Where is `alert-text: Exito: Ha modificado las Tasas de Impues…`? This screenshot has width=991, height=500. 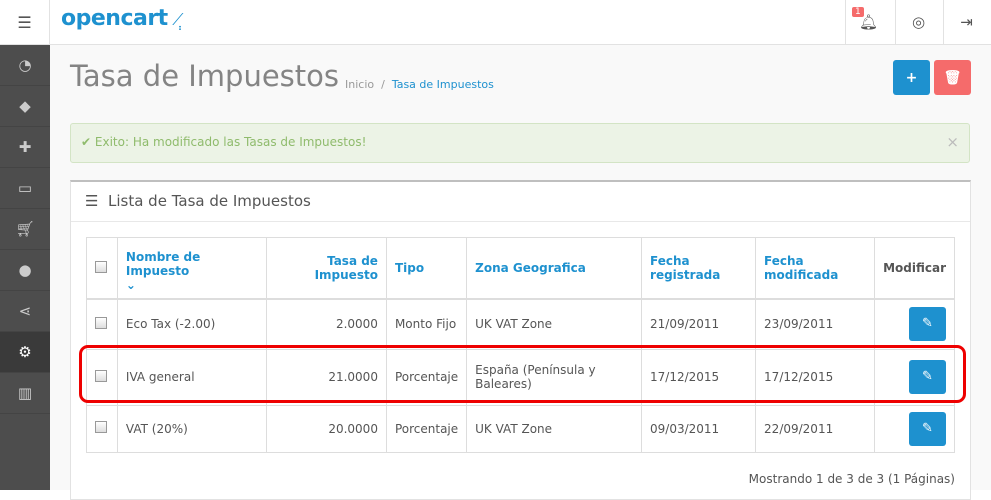
alert-text: Exito: Ha modificado las Tasas de Impues… is located at coordinates (230, 142).